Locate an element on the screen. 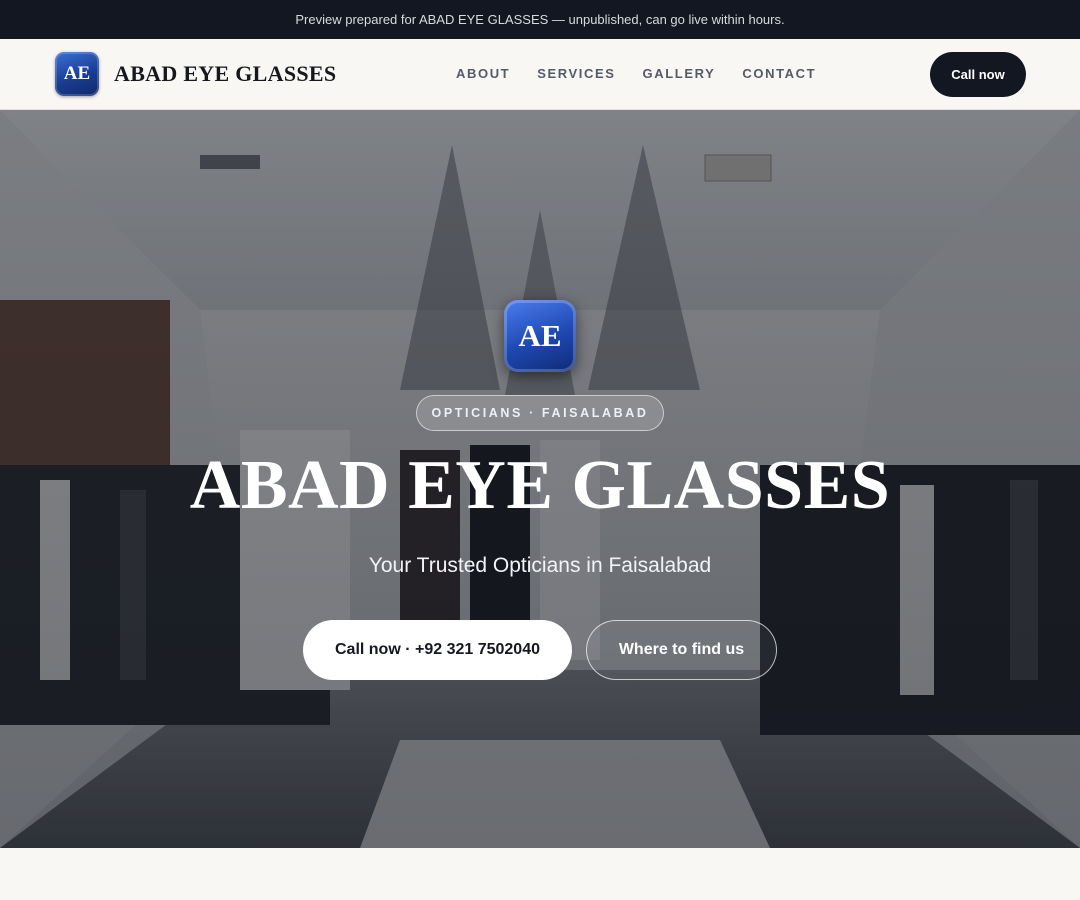  brand-name: ABAD EYE GLASSES is located at coordinates (225, 74).